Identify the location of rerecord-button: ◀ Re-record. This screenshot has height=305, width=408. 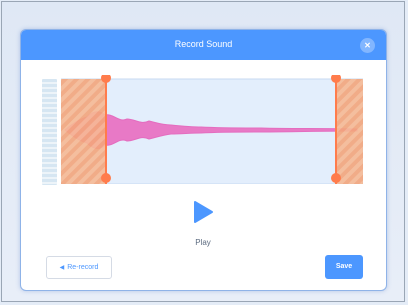
(79, 267).